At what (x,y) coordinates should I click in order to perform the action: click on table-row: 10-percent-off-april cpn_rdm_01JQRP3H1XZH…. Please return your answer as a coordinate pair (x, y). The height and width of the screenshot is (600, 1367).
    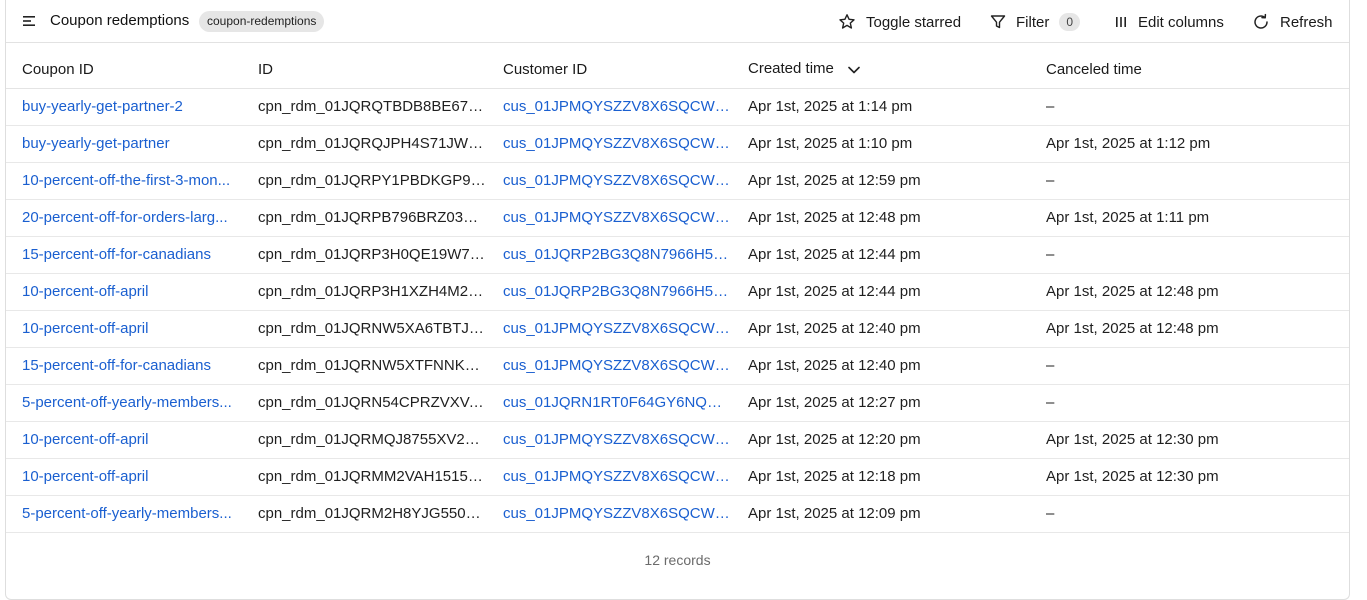
    Looking at the image, I should click on (677, 292).